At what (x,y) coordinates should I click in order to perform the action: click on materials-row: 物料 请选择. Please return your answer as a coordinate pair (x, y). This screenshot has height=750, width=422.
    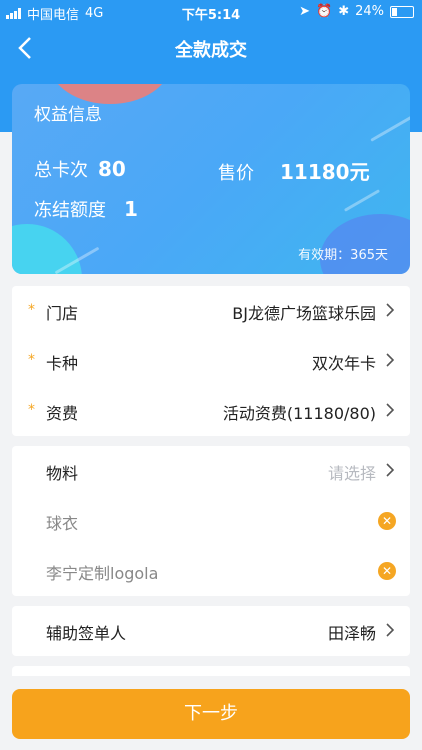
    Looking at the image, I should click on (211, 471).